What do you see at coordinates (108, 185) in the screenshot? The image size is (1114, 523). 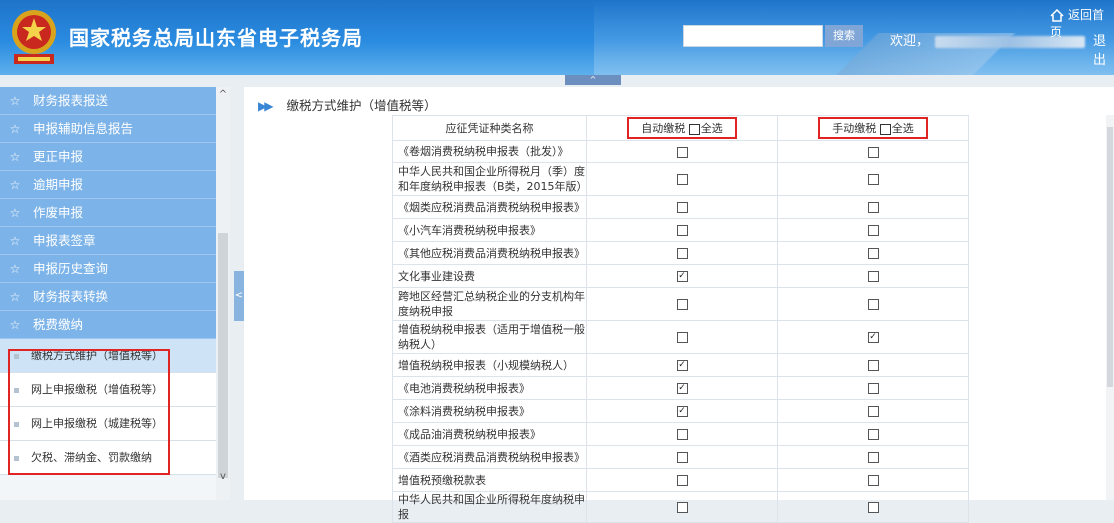 I see `sidebar-item-overdue: ☆ 逾期申报` at bounding box center [108, 185].